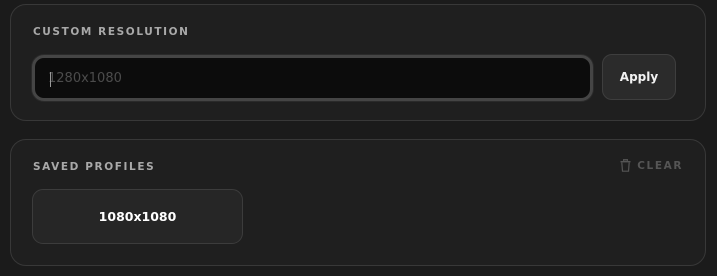  Describe the element at coordinates (639, 77) in the screenshot. I see `apply-button: Apply` at that location.